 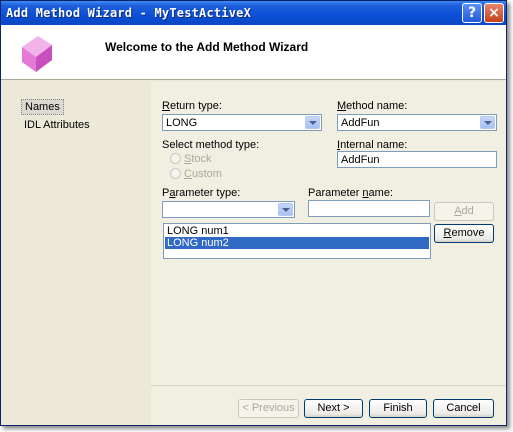 I want to click on wizard-header: Welcome to the Add Method Wizard, so click(x=253, y=52).